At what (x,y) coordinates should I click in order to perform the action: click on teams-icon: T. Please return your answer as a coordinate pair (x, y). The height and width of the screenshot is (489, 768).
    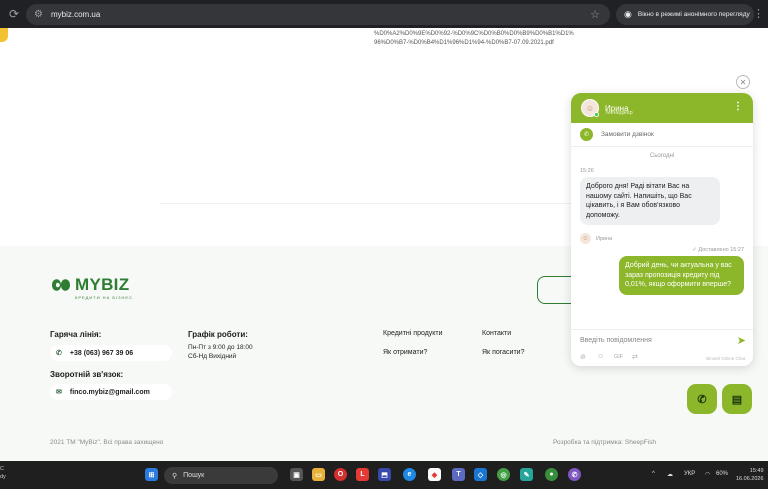
    Looking at the image, I should click on (458, 474).